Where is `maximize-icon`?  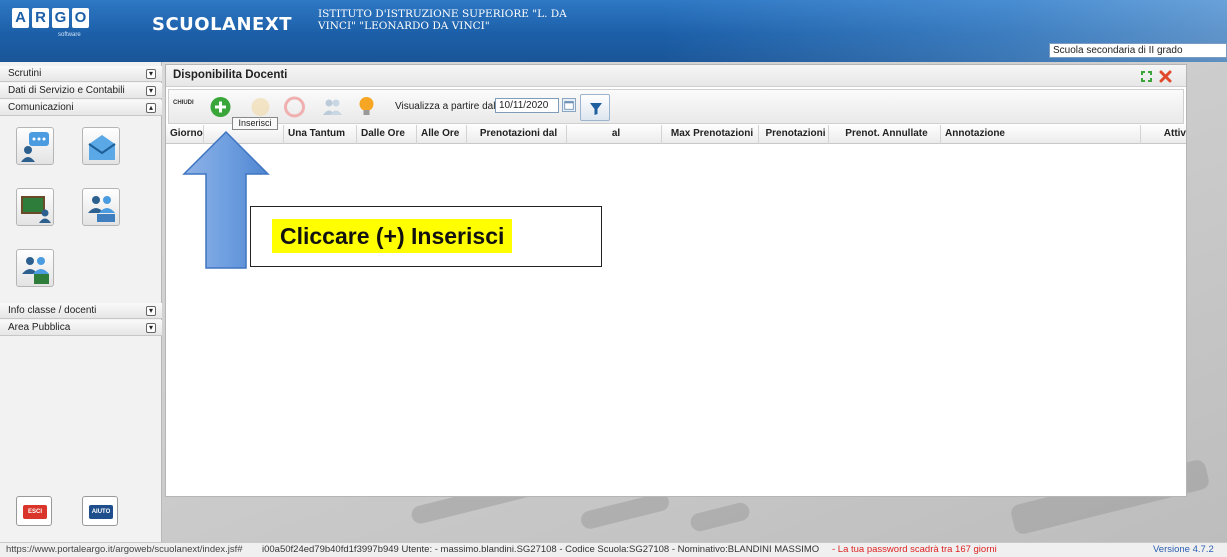 maximize-icon is located at coordinates (1146, 76).